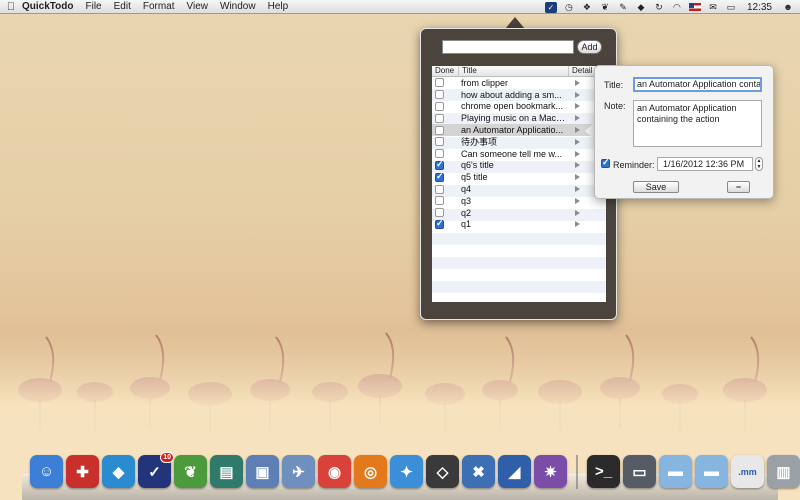 Image resolution: width=800 pixels, height=500 pixels. What do you see at coordinates (587, 7) in the screenshot?
I see `dropbox-icon: ❖` at bounding box center [587, 7].